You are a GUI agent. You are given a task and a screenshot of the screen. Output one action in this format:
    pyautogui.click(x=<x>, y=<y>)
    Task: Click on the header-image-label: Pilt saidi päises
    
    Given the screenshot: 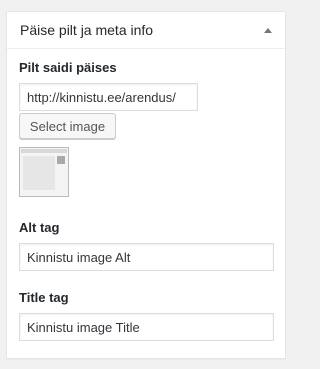 What is the action you would take?
    pyautogui.click(x=68, y=67)
    